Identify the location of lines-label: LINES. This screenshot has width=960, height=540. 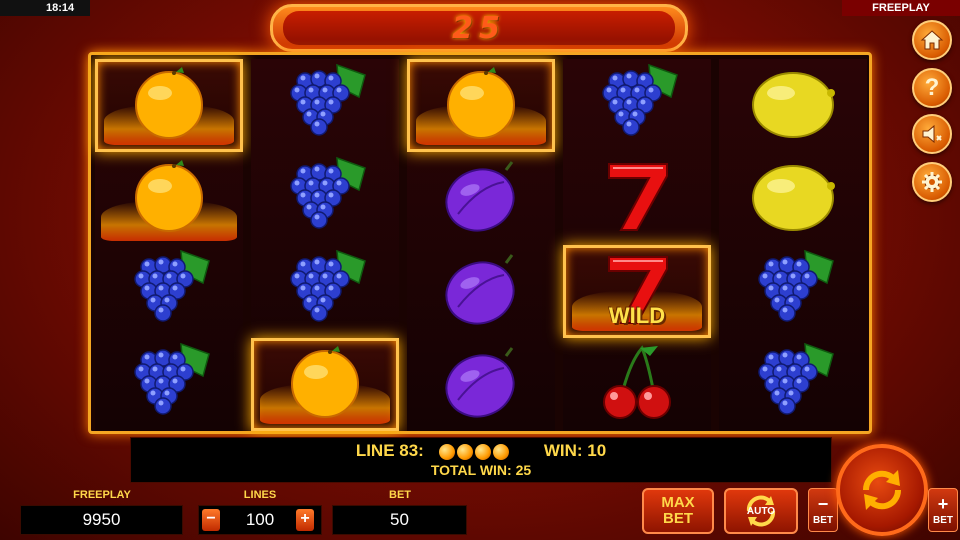
(260, 495).